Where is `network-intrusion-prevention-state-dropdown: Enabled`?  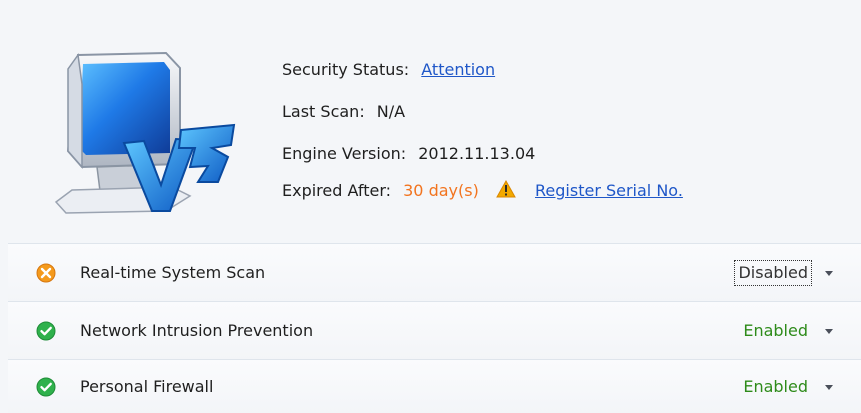 network-intrusion-prevention-state-dropdown: Enabled is located at coordinates (786, 331).